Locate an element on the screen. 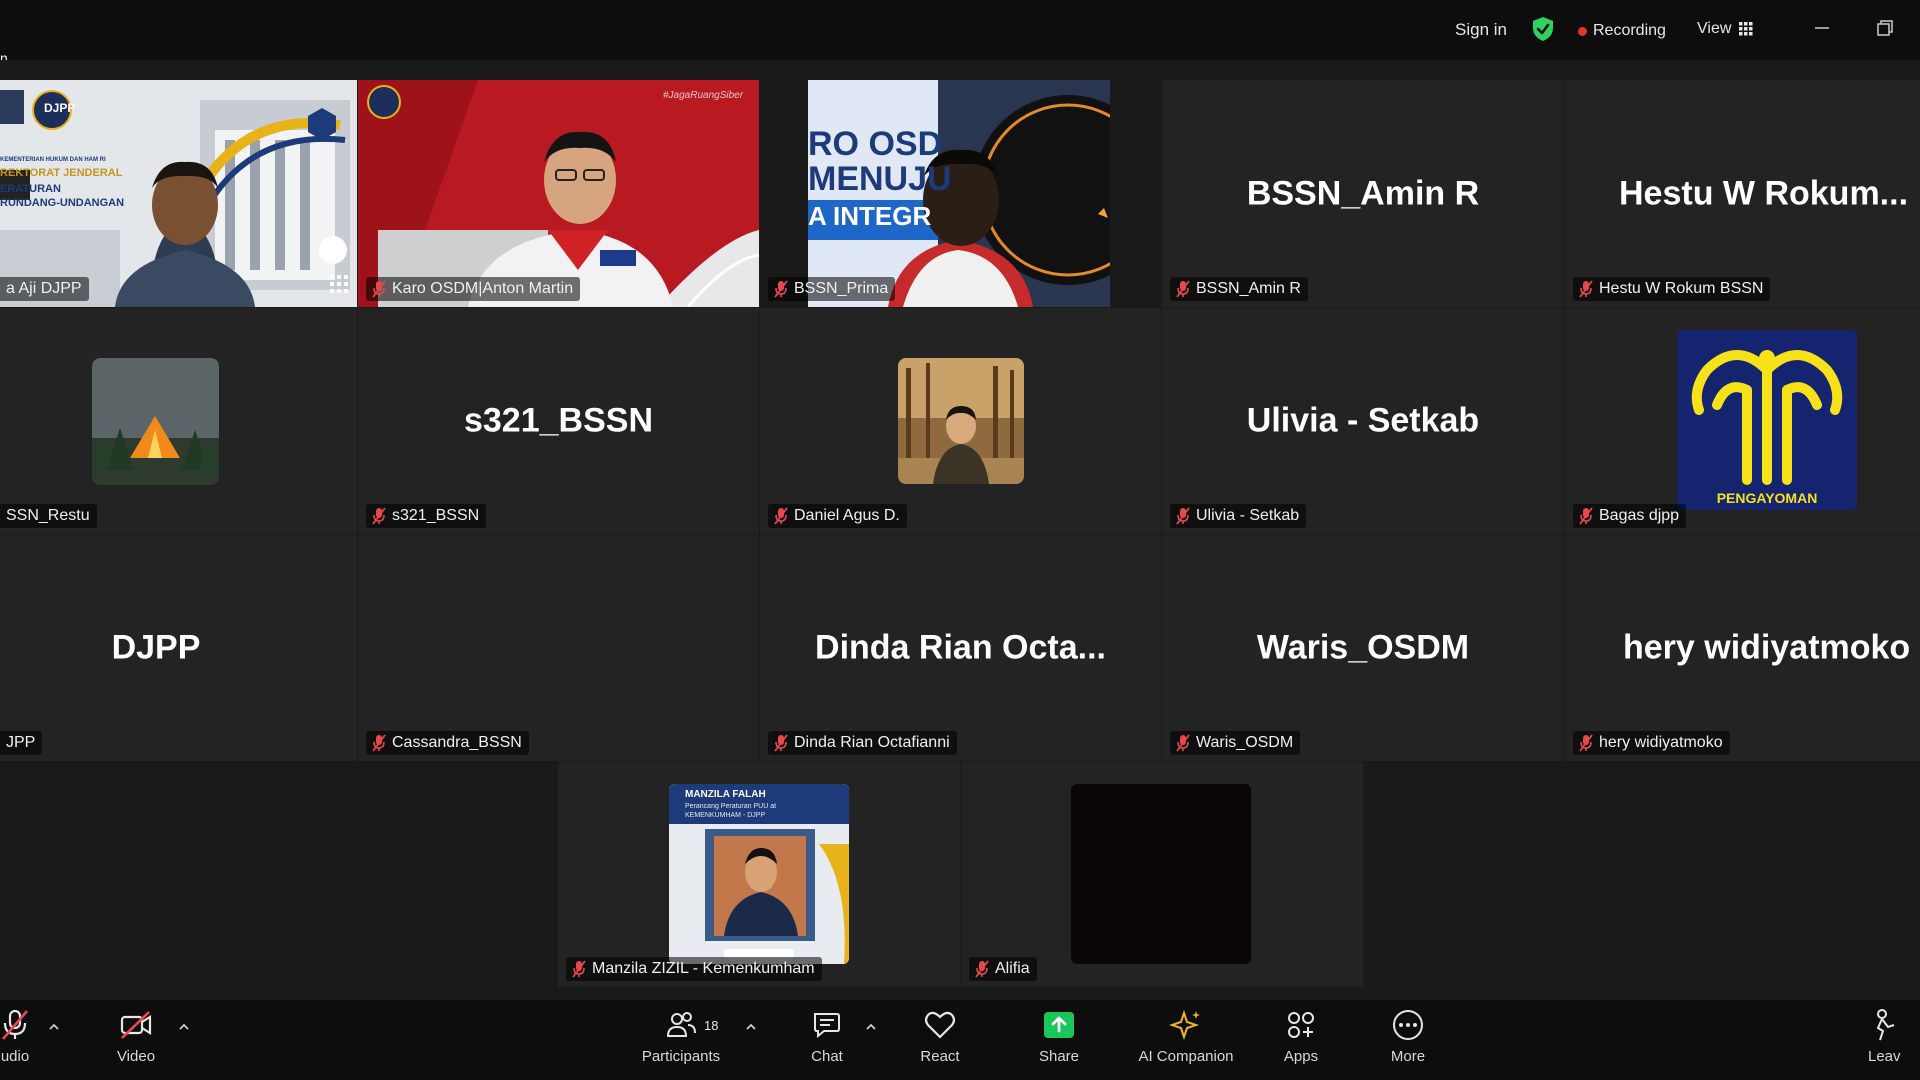  shield-check-icon is located at coordinates (1543, 29).